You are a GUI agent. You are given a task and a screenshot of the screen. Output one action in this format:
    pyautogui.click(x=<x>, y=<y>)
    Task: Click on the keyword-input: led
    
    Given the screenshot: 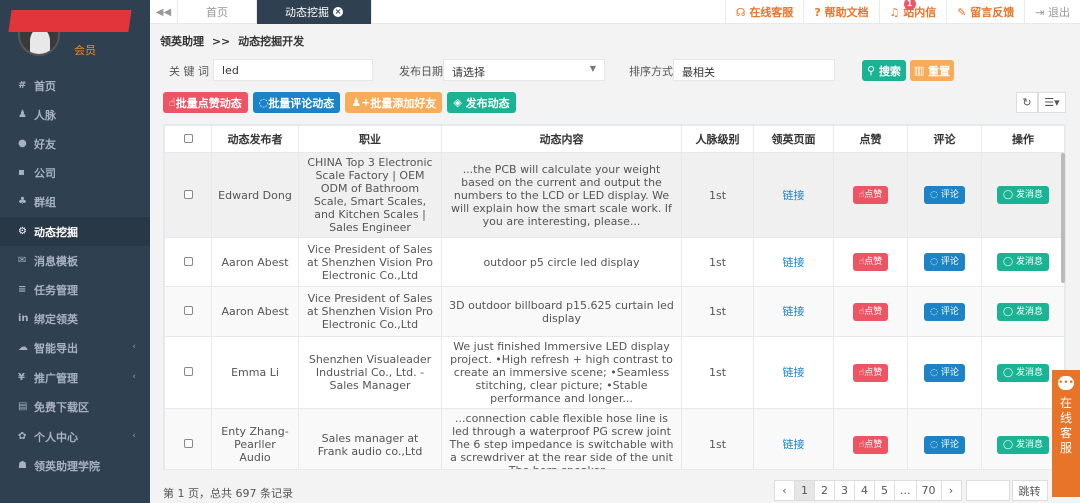 What is the action you would take?
    pyautogui.click(x=293, y=70)
    